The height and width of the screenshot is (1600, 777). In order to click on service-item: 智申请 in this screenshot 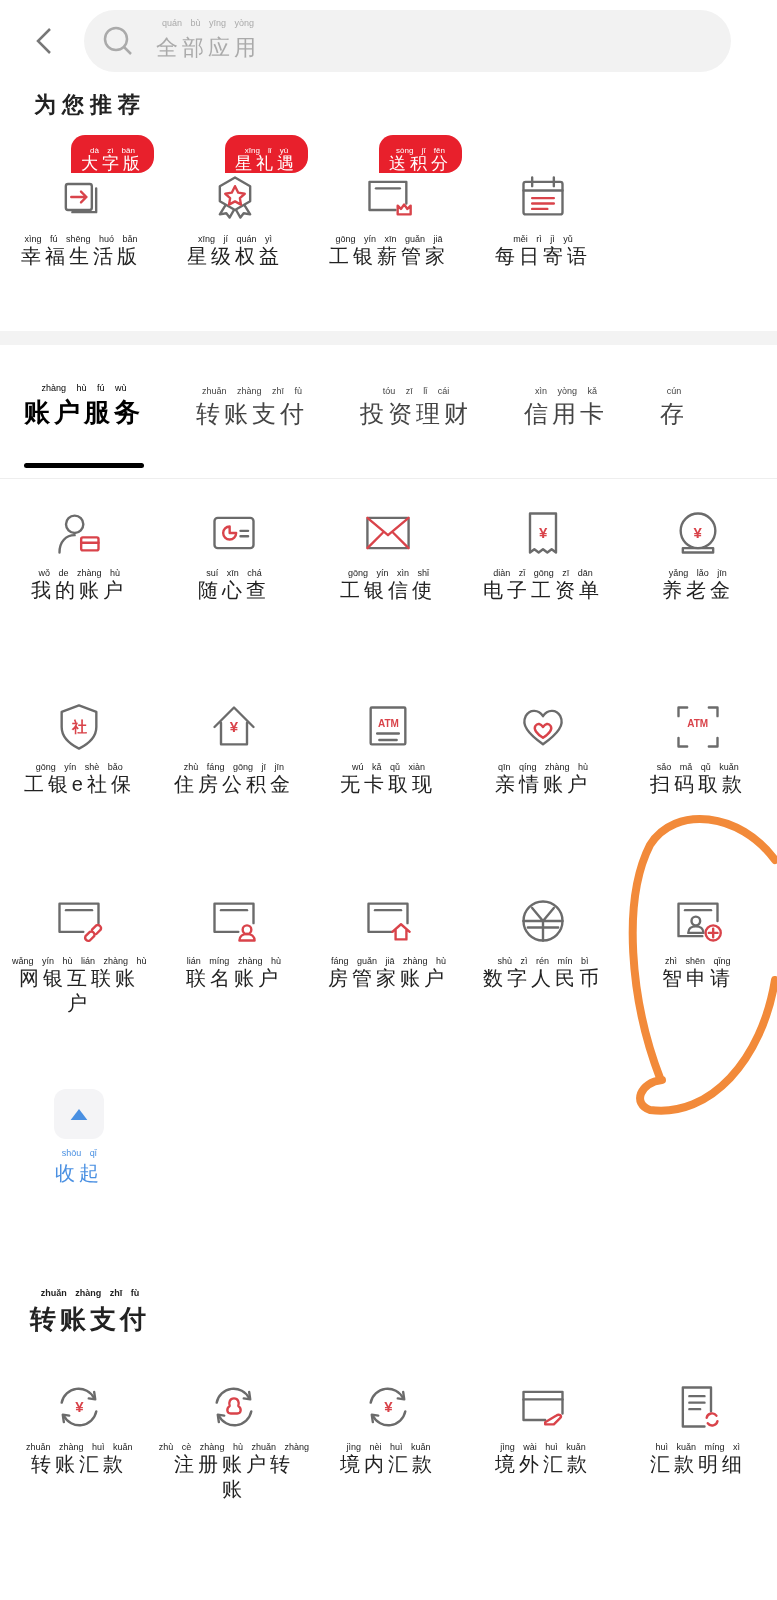, I will do `click(697, 978)`.